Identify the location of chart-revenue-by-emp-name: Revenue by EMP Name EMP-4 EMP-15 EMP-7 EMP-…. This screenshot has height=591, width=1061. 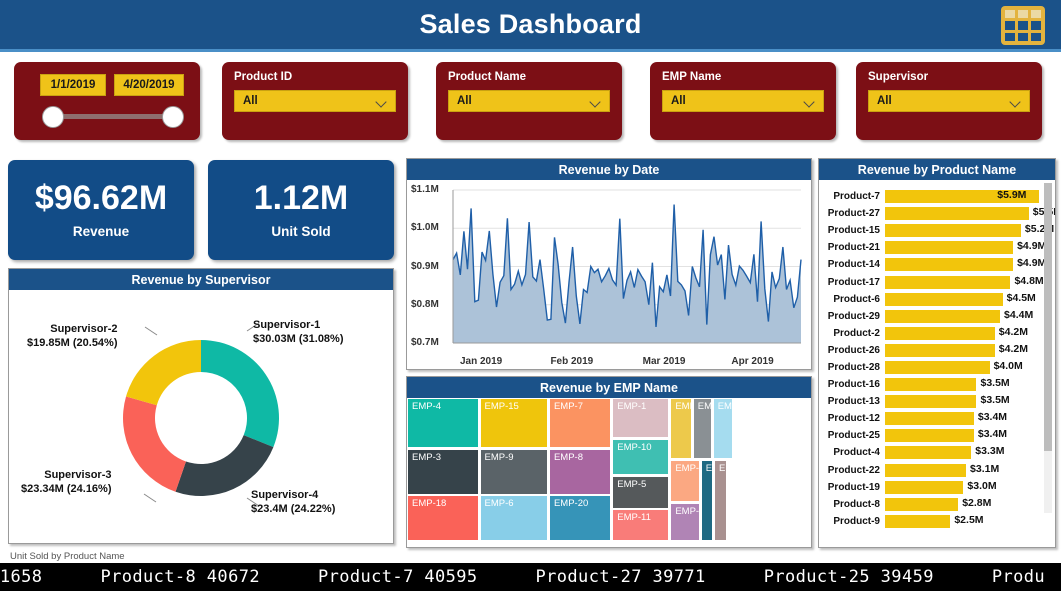
(609, 462).